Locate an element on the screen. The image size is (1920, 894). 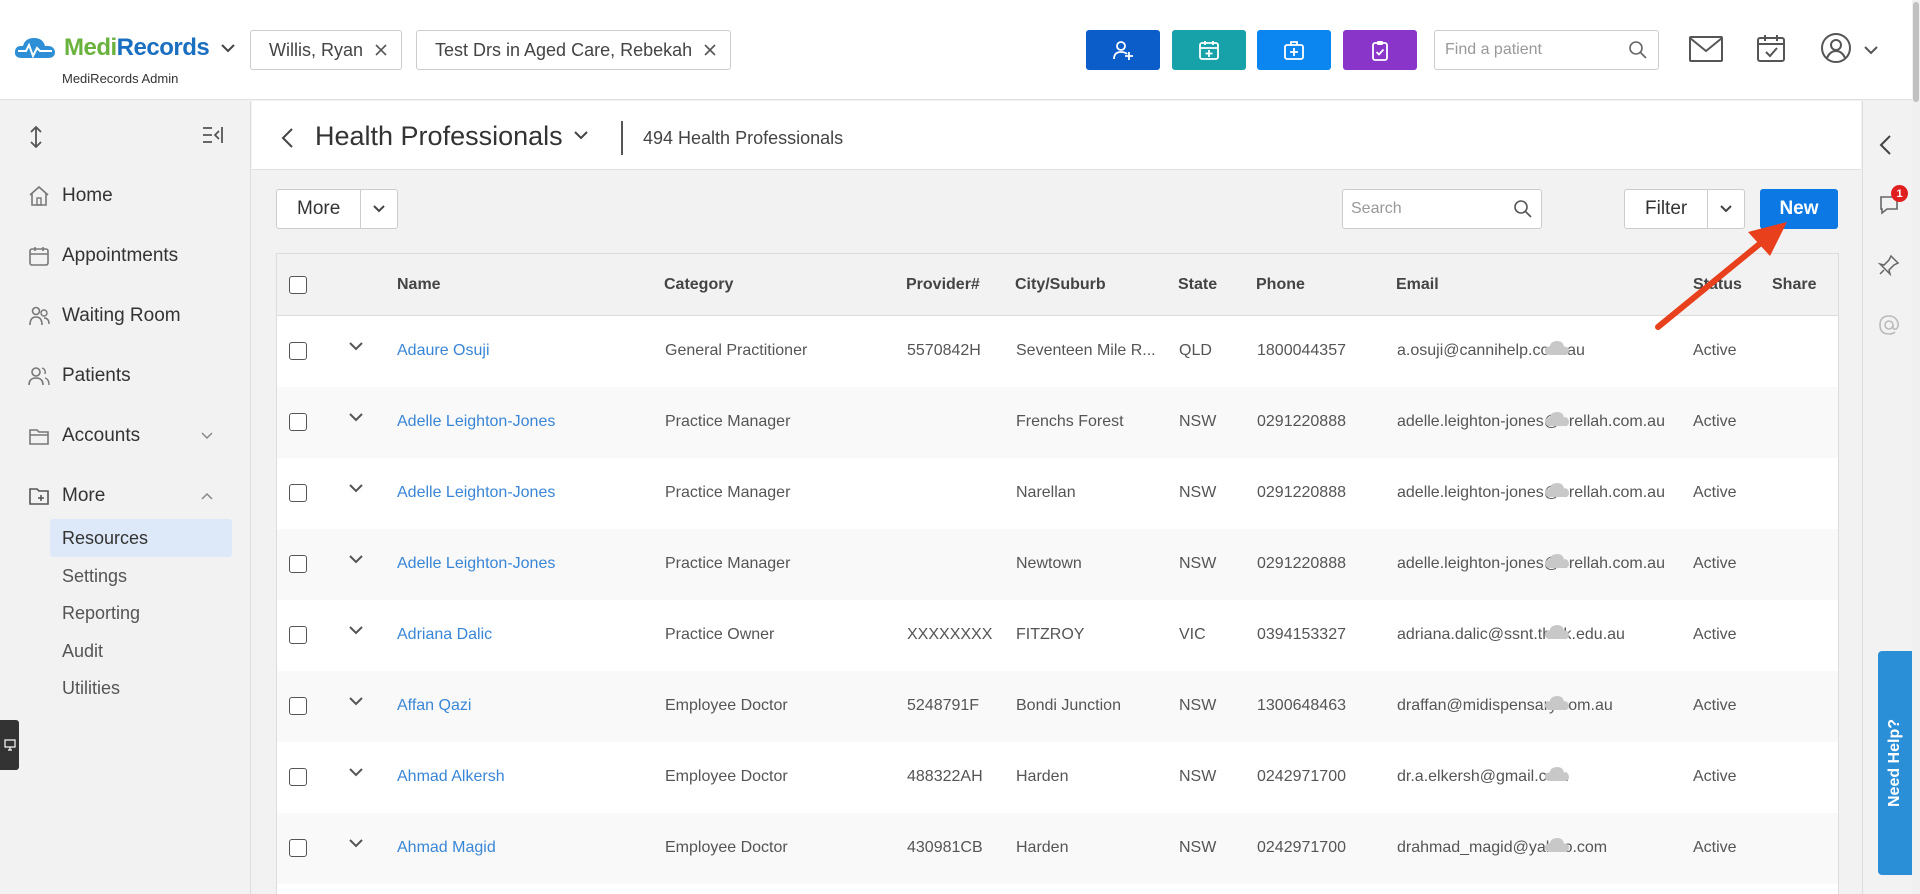
scrollbar-thumb is located at coordinates (1916, 52).